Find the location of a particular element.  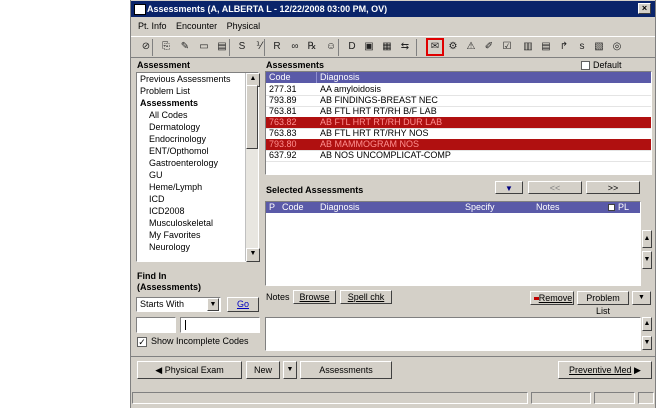

tree-item: Musculoskeletal is located at coordinates (189, 223).